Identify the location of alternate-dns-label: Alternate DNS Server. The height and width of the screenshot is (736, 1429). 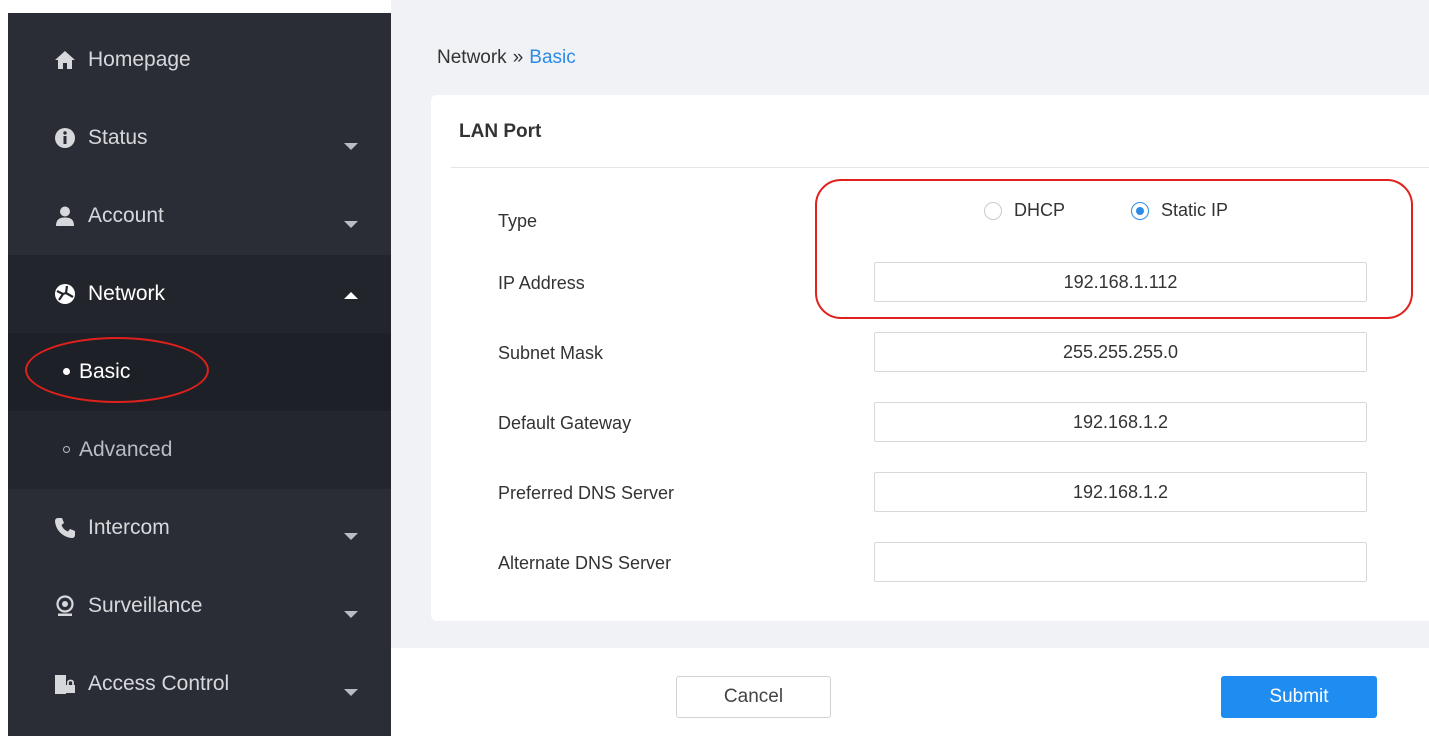
(585, 563).